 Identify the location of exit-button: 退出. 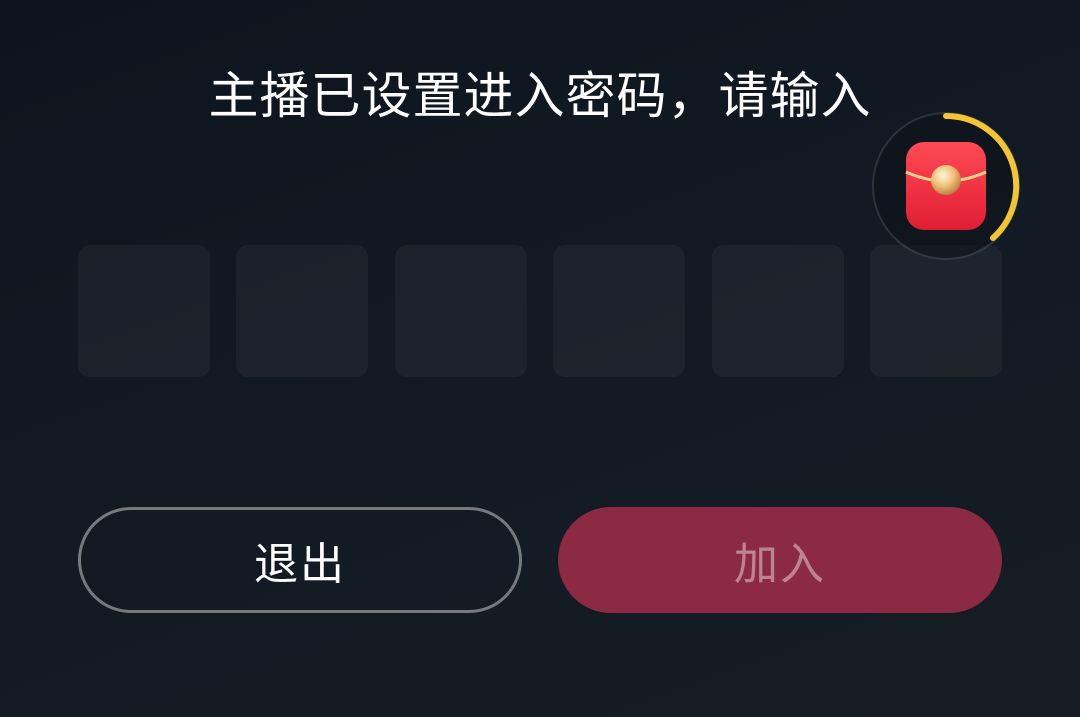
(300, 560).